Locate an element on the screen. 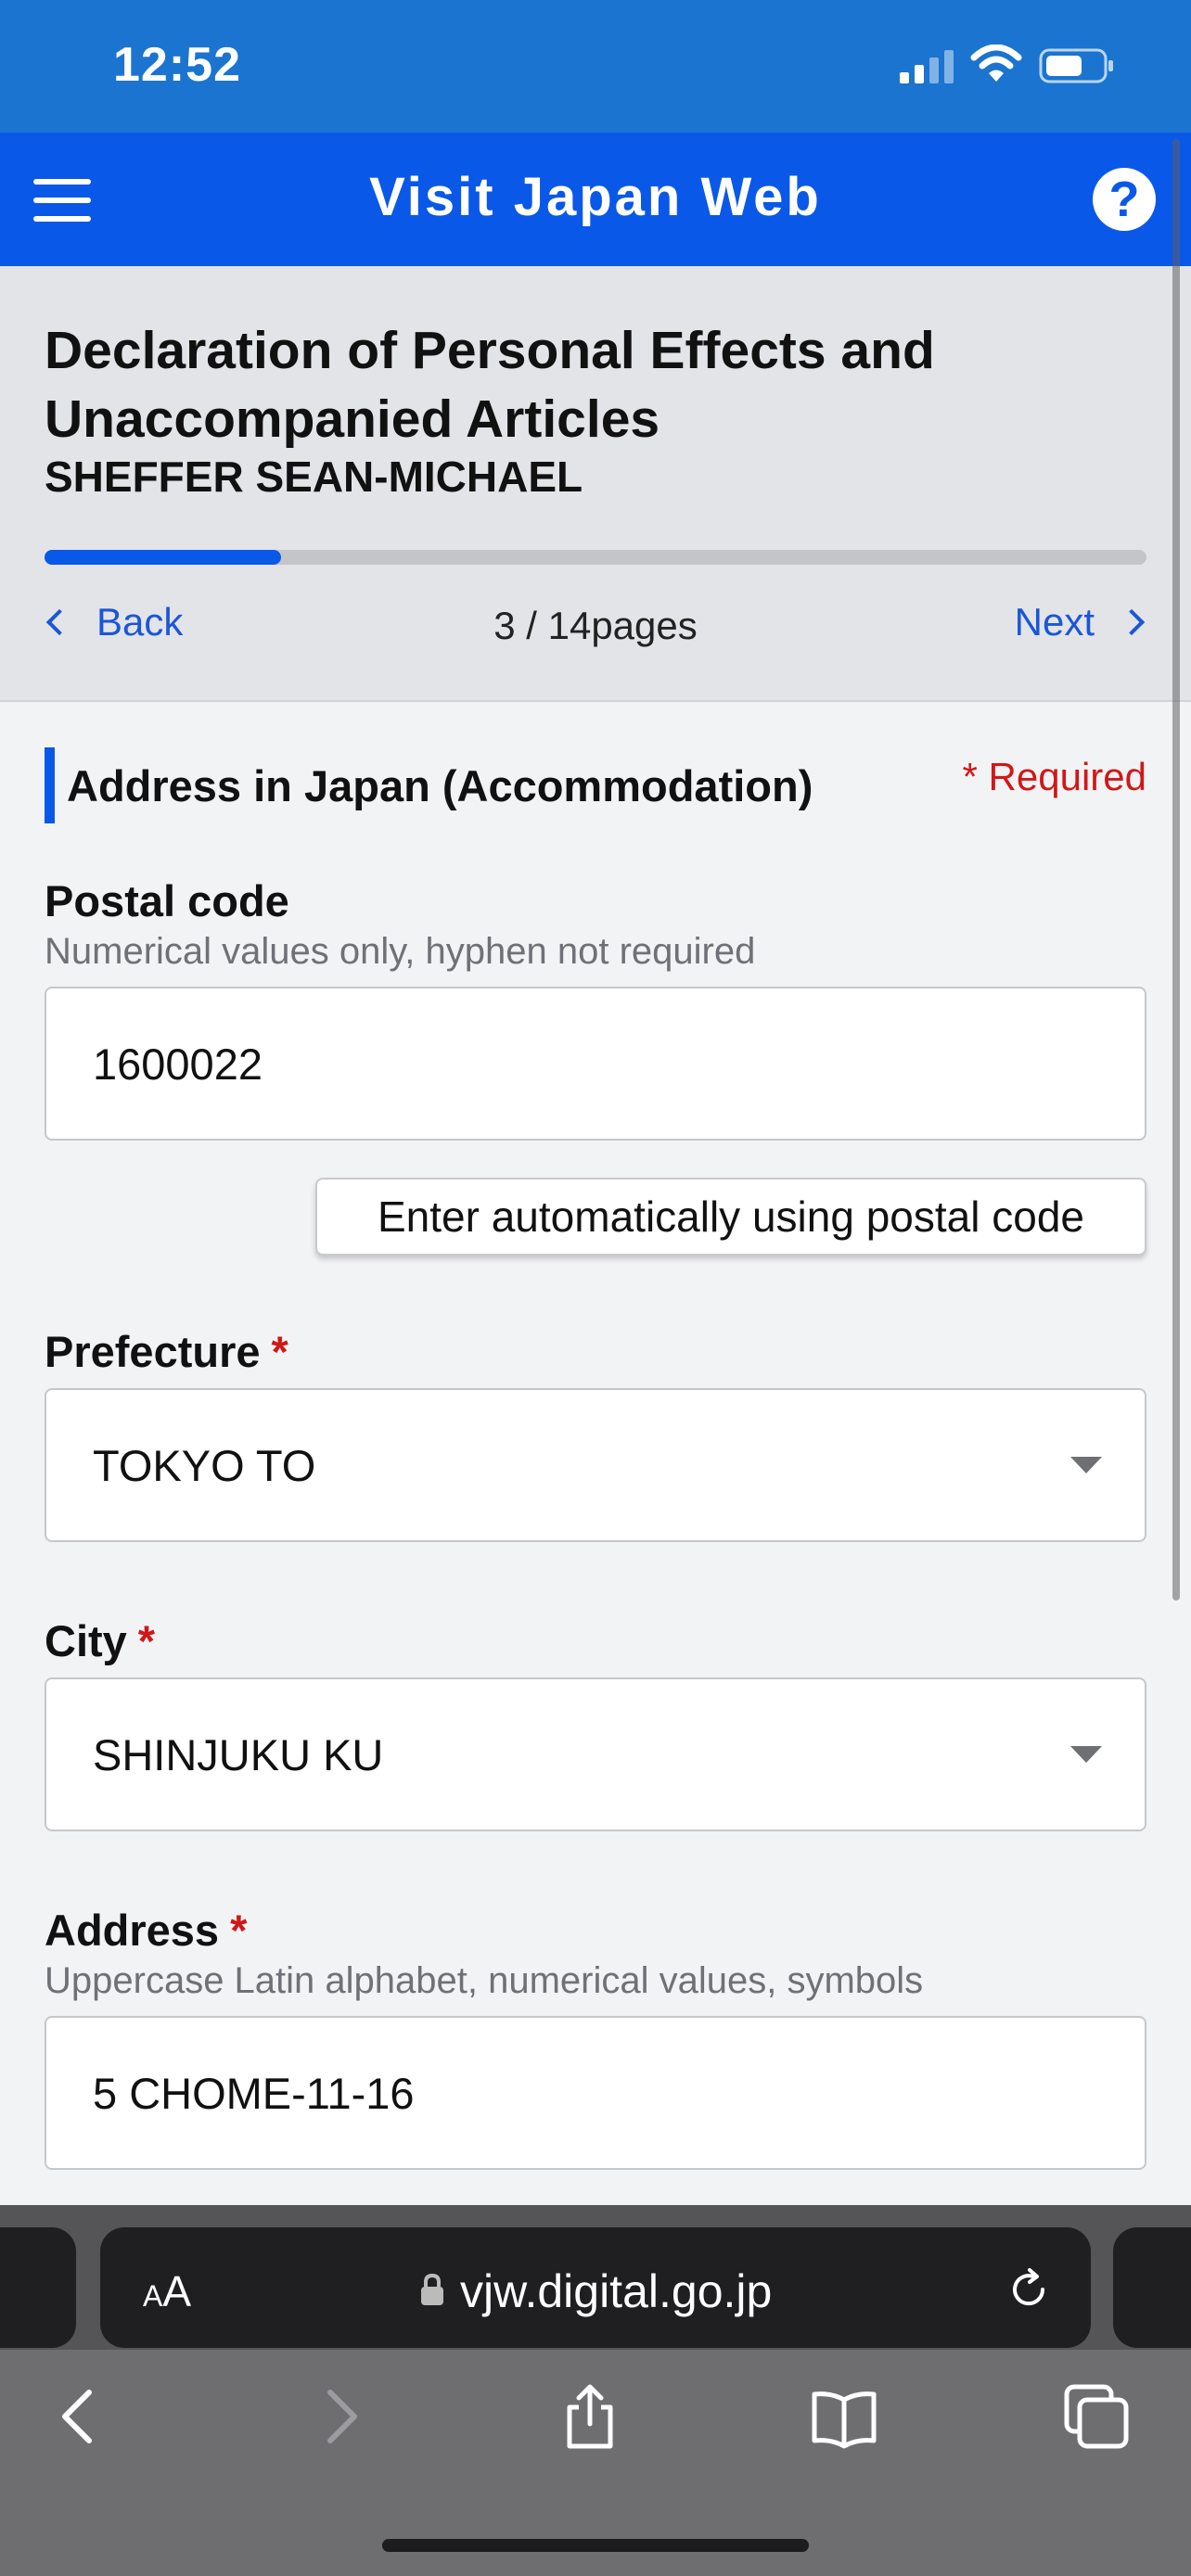 The height and width of the screenshot is (2576, 1191). tabs-icon is located at coordinates (1096, 2417).